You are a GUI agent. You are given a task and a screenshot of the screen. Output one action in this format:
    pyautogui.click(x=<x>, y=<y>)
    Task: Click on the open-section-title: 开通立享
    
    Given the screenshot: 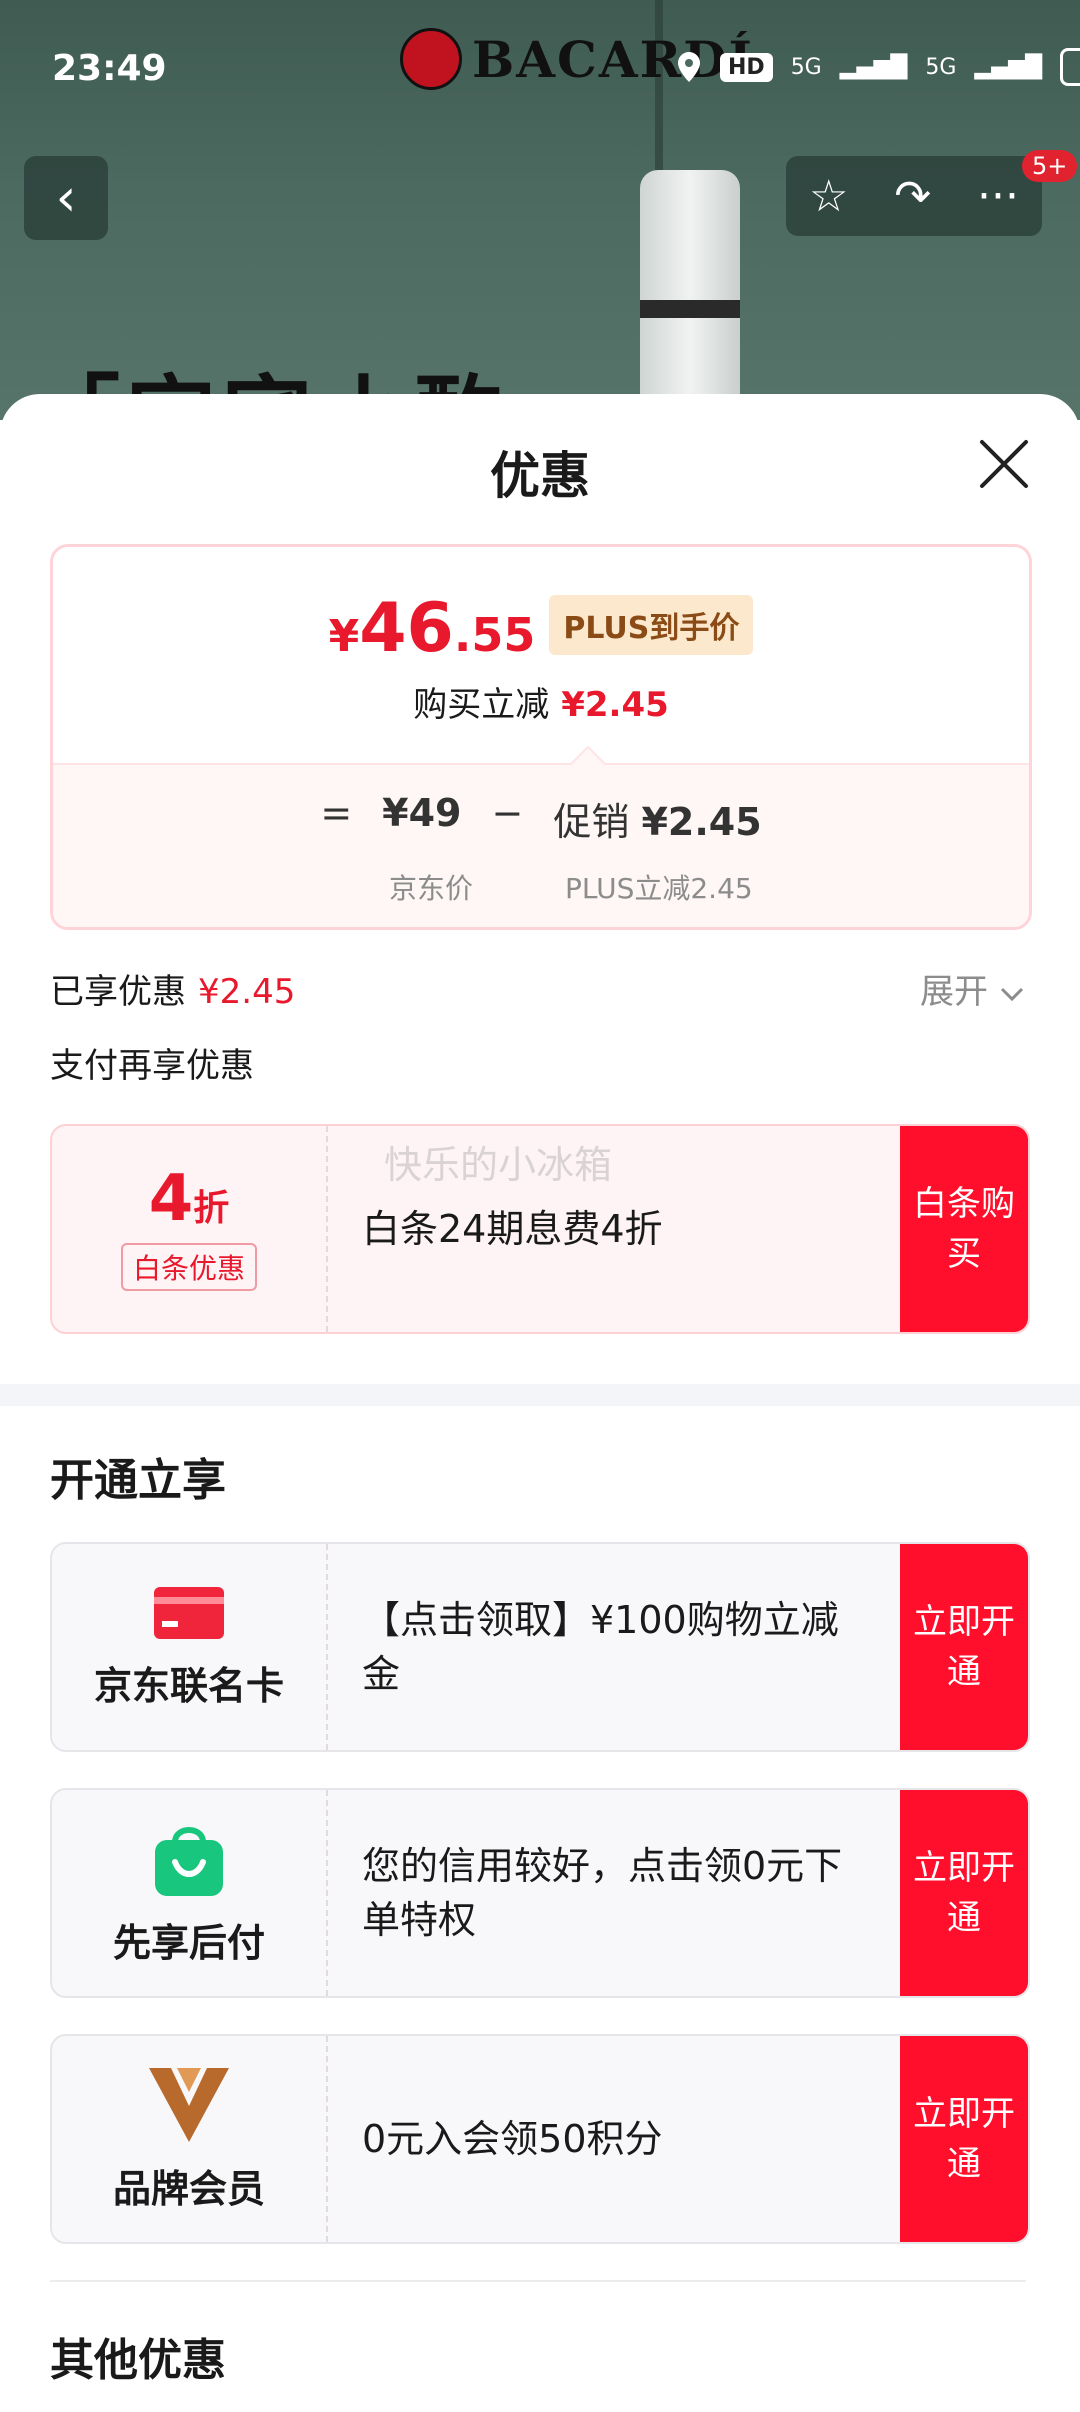 What is the action you would take?
    pyautogui.click(x=138, y=1480)
    